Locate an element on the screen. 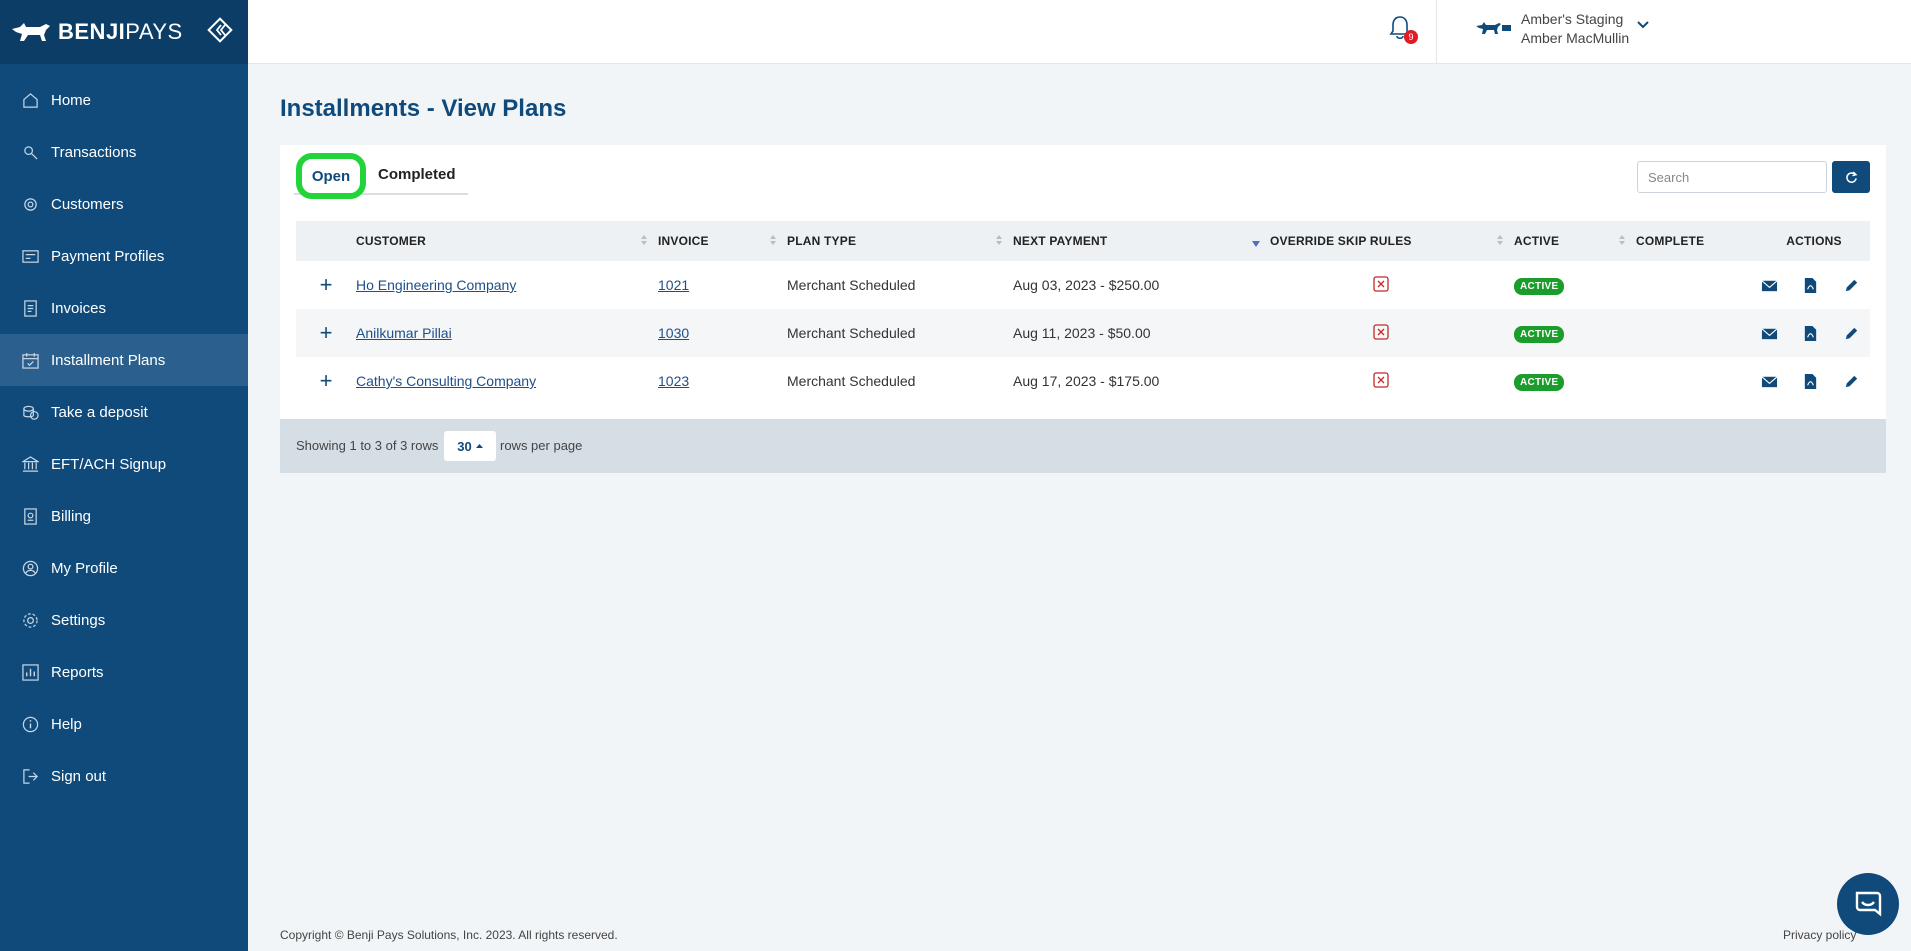  column-header-plan-type: PLAN TYPE is located at coordinates (900, 241).